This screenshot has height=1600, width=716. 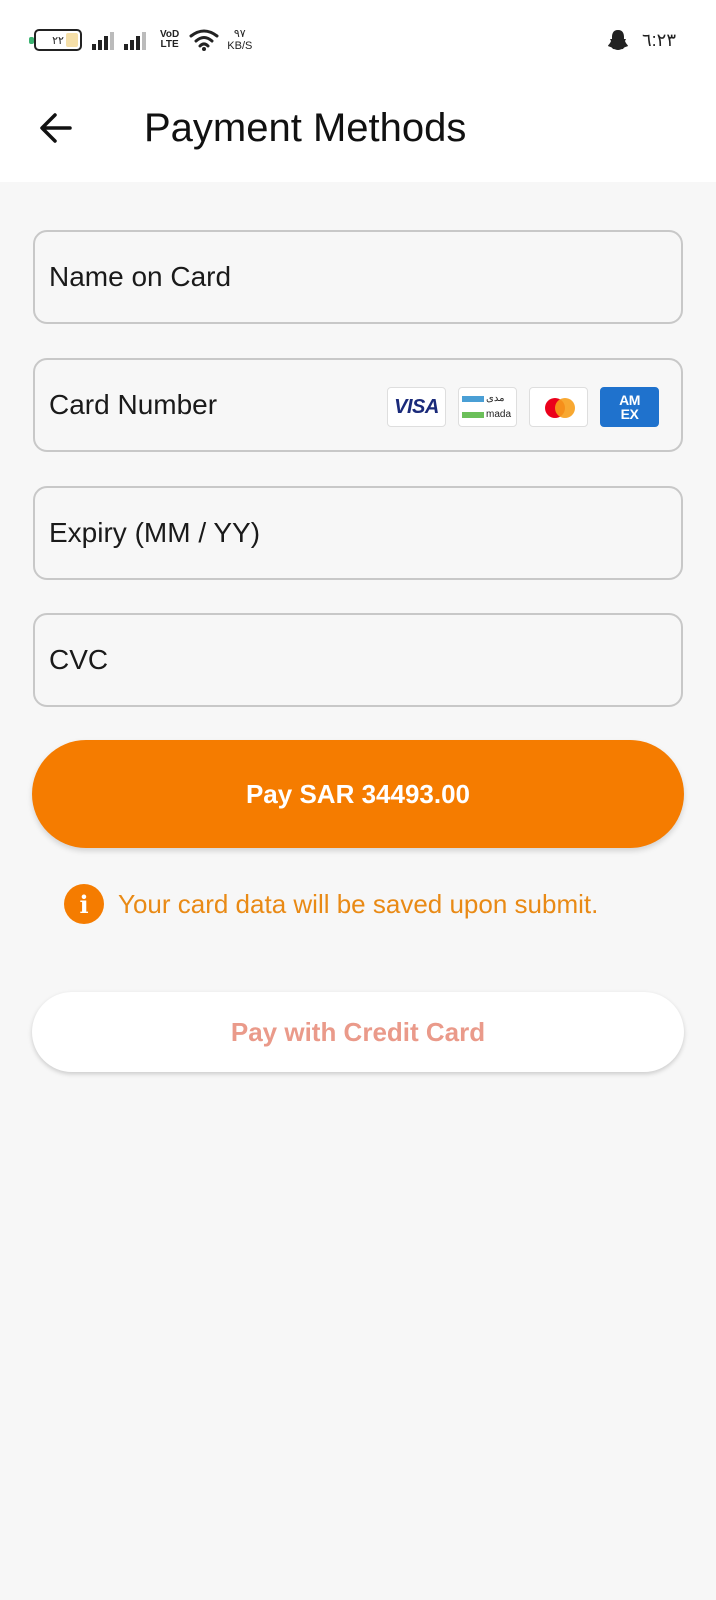 I want to click on expiry-field, so click(x=358, y=533).